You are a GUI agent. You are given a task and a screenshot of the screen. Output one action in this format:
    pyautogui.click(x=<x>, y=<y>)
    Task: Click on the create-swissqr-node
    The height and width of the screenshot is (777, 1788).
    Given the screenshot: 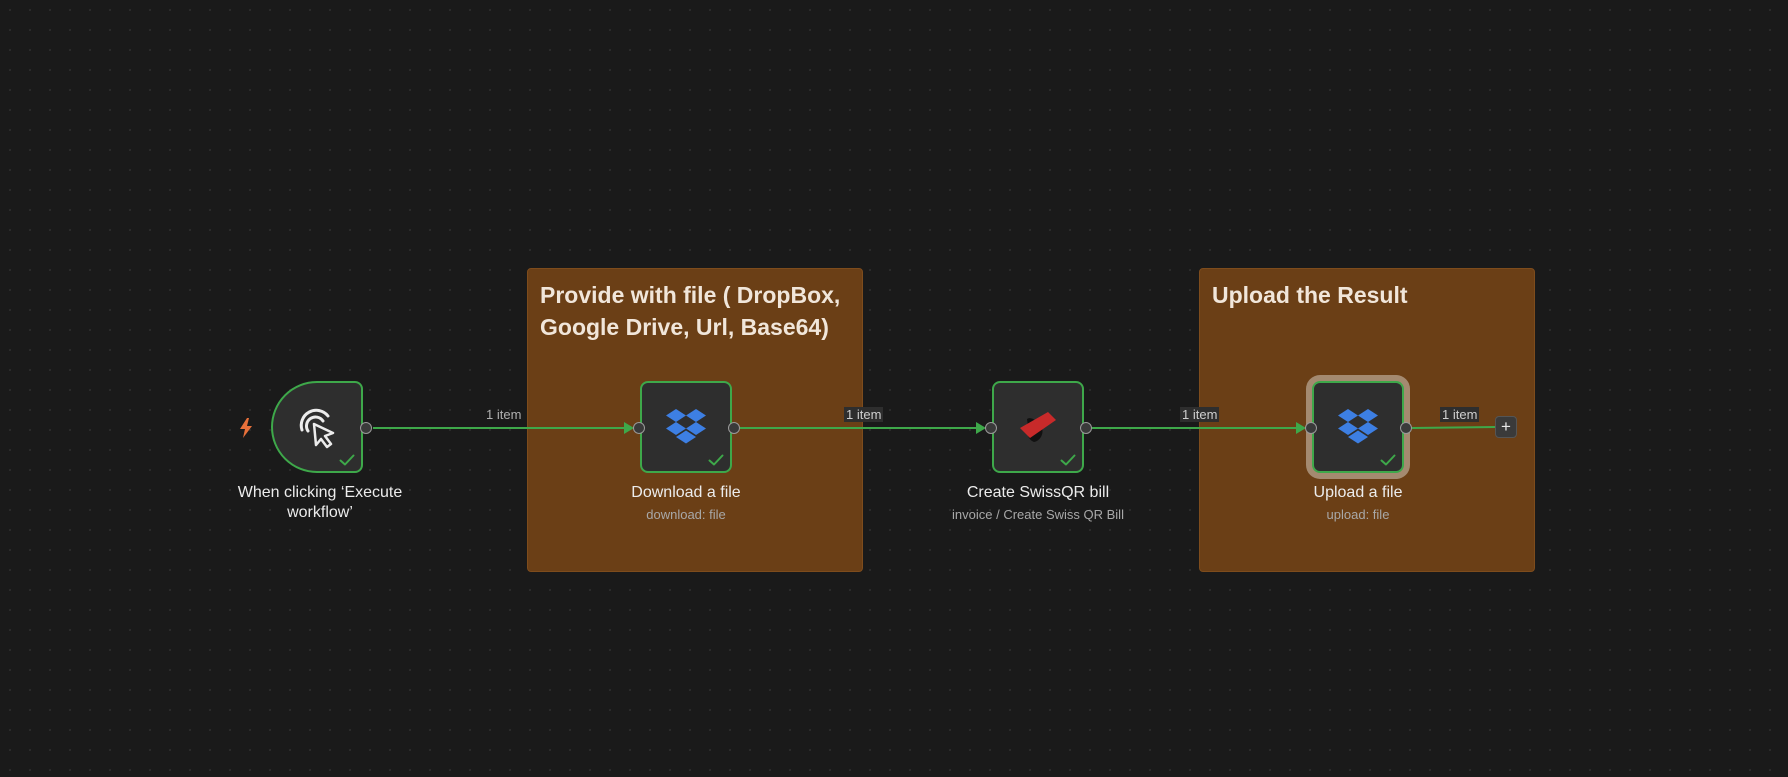 What is the action you would take?
    pyautogui.click(x=1038, y=427)
    